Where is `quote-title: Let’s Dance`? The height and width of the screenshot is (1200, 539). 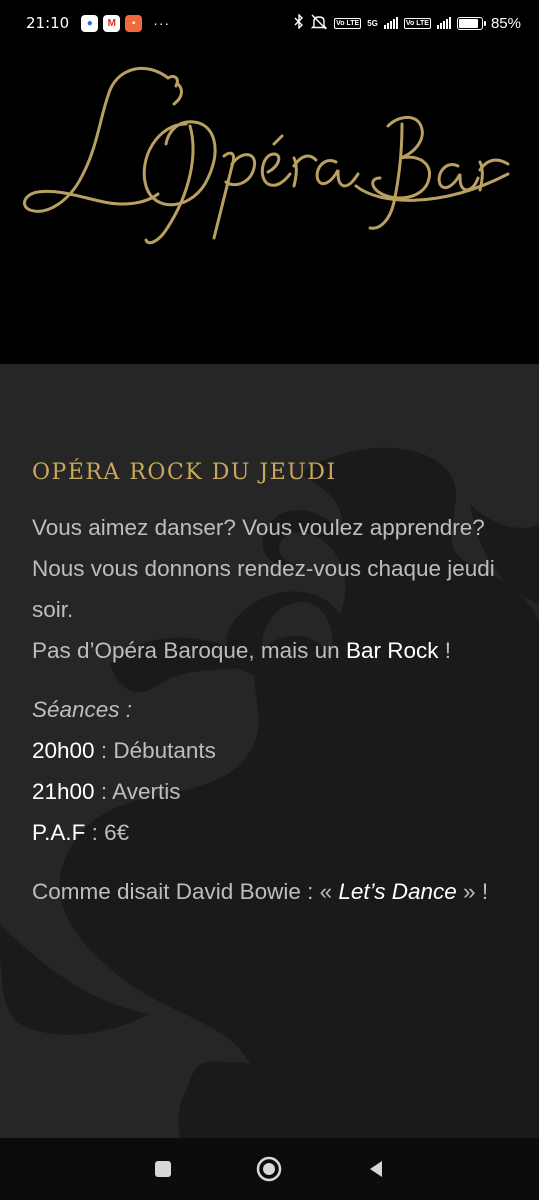 quote-title: Let’s Dance is located at coordinates (397, 891).